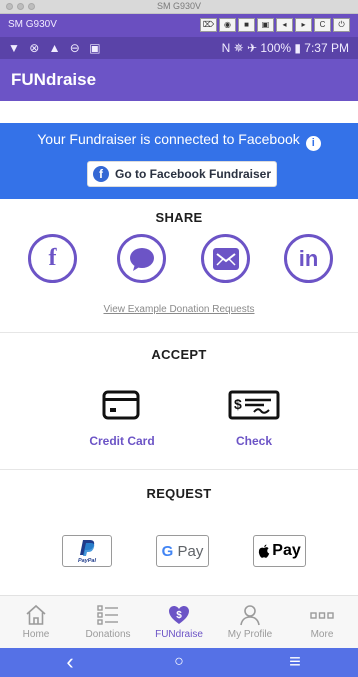 This screenshot has width=358, height=677. Describe the element at coordinates (193, 174) in the screenshot. I see `go-to-facebook-label: Go to Facebook Fundraiser` at that location.